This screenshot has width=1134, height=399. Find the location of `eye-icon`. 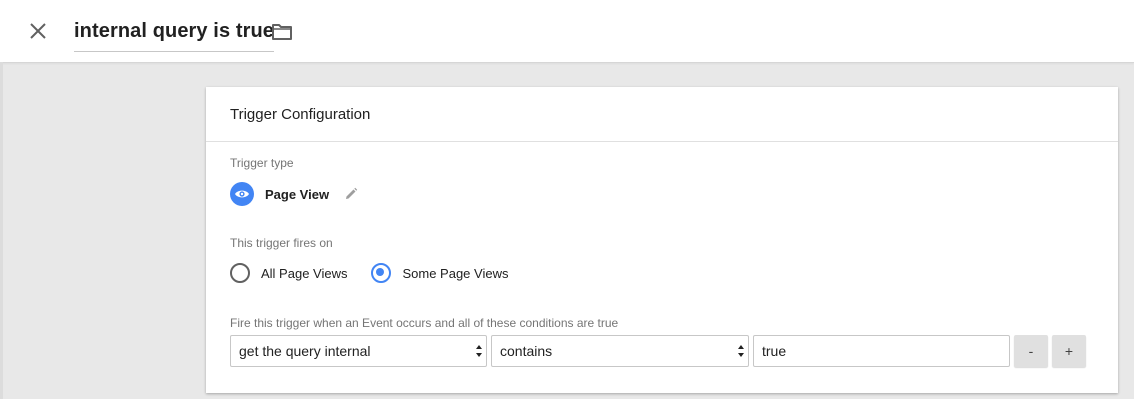

eye-icon is located at coordinates (242, 194).